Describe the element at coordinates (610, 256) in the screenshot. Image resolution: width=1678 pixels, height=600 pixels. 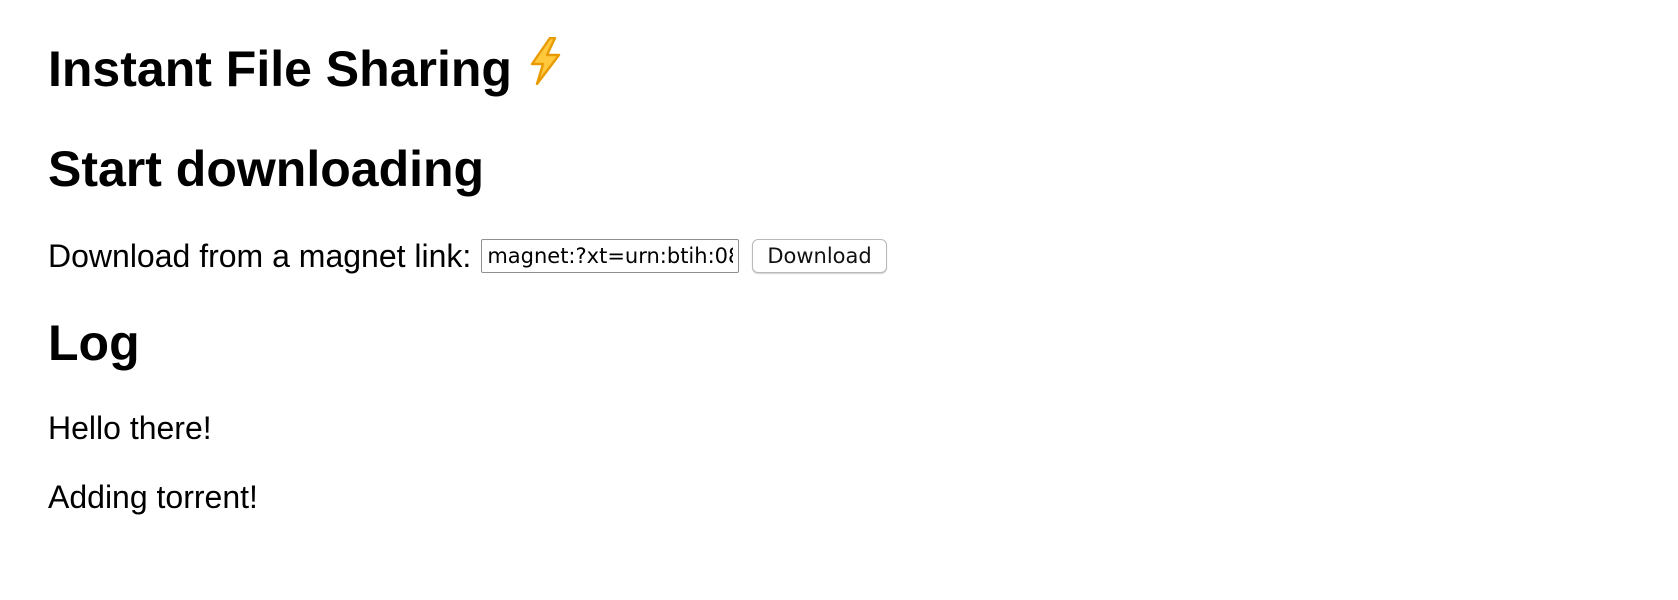
I see `magnet-link-input` at that location.